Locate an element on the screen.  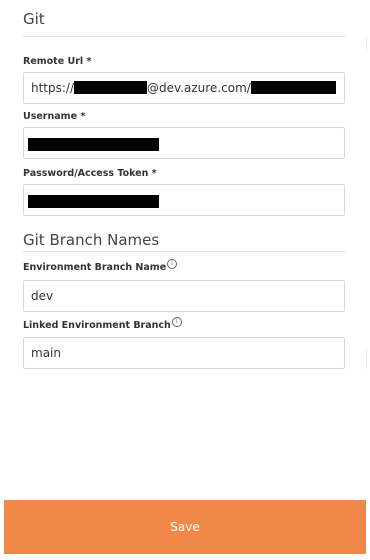
redacted-username is located at coordinates (93, 144).